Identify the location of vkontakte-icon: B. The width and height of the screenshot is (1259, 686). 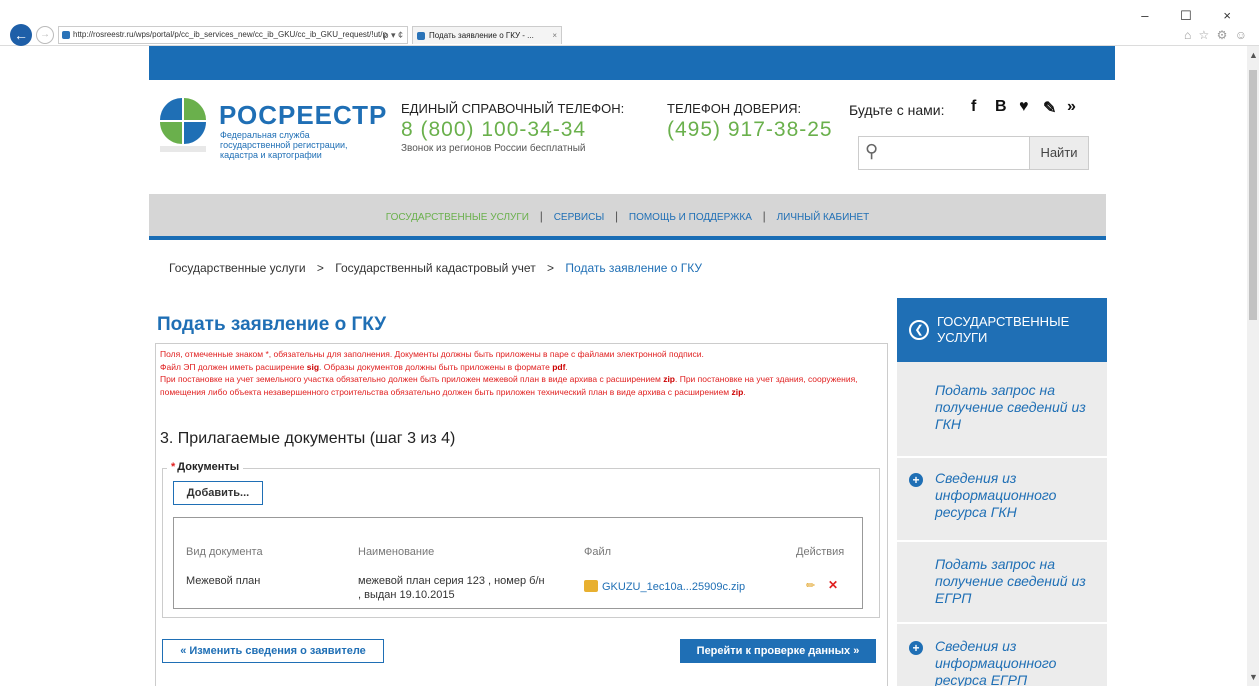
(1001, 107).